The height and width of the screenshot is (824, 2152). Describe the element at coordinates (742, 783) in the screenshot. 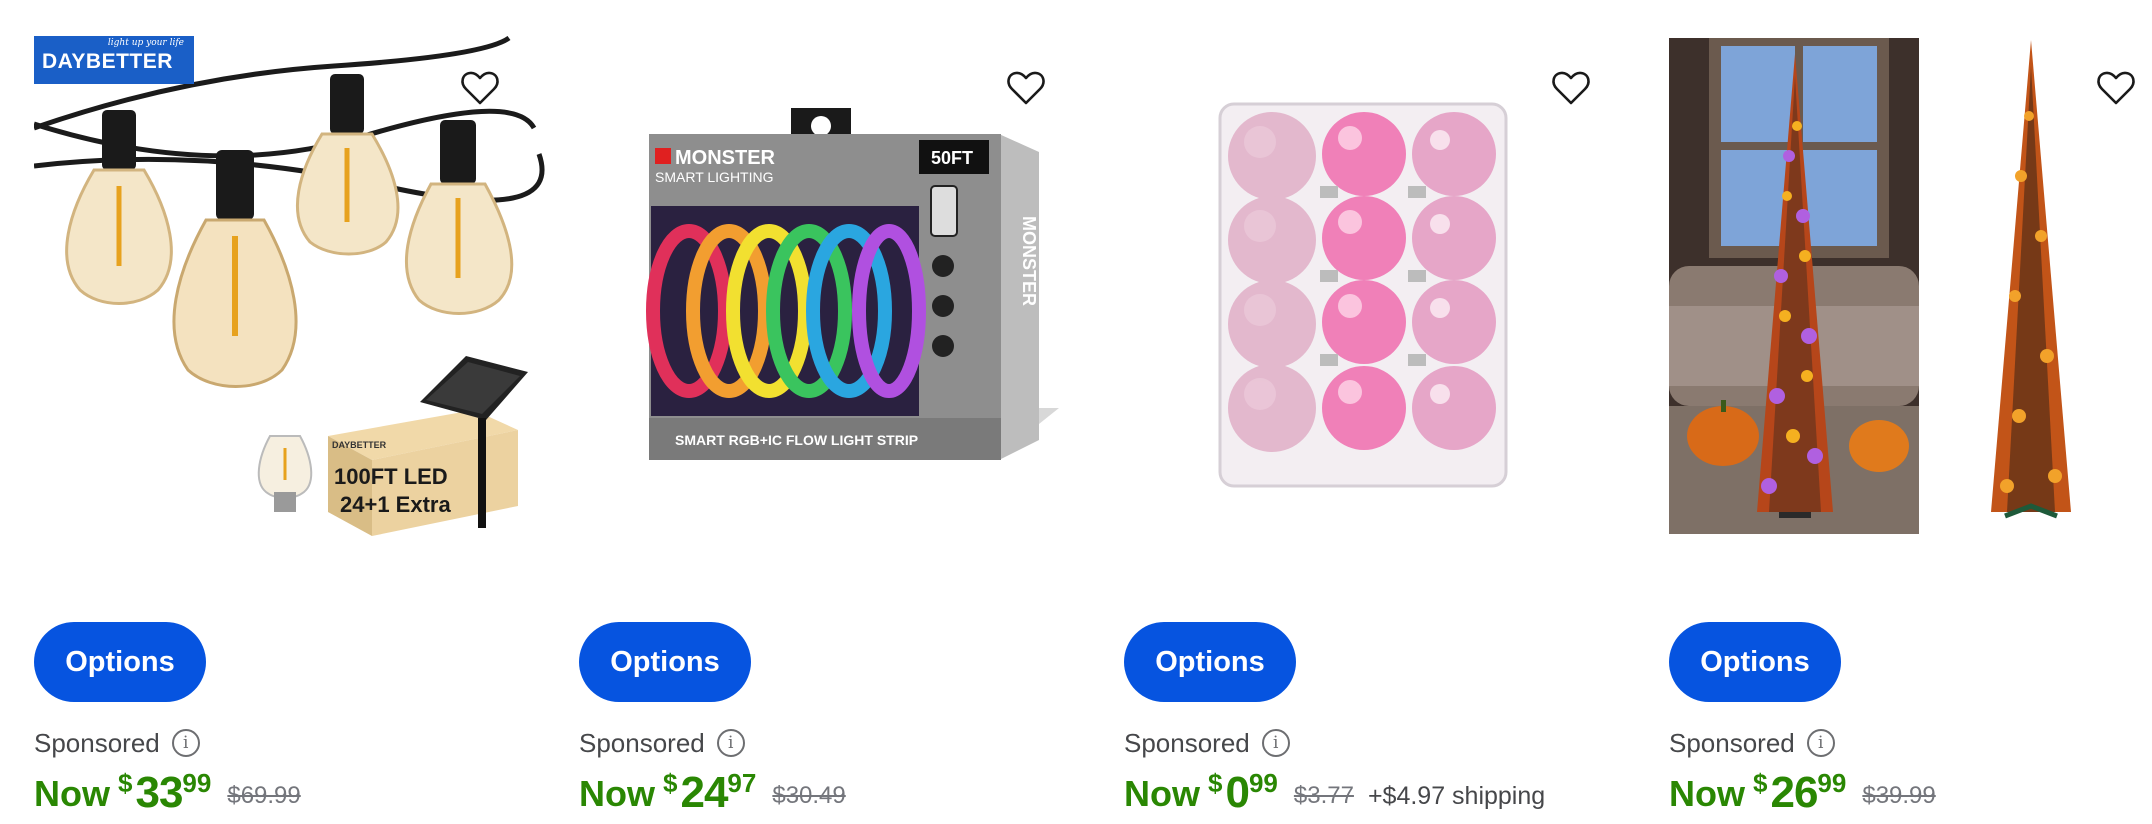

I see `price-cents: 97` at that location.